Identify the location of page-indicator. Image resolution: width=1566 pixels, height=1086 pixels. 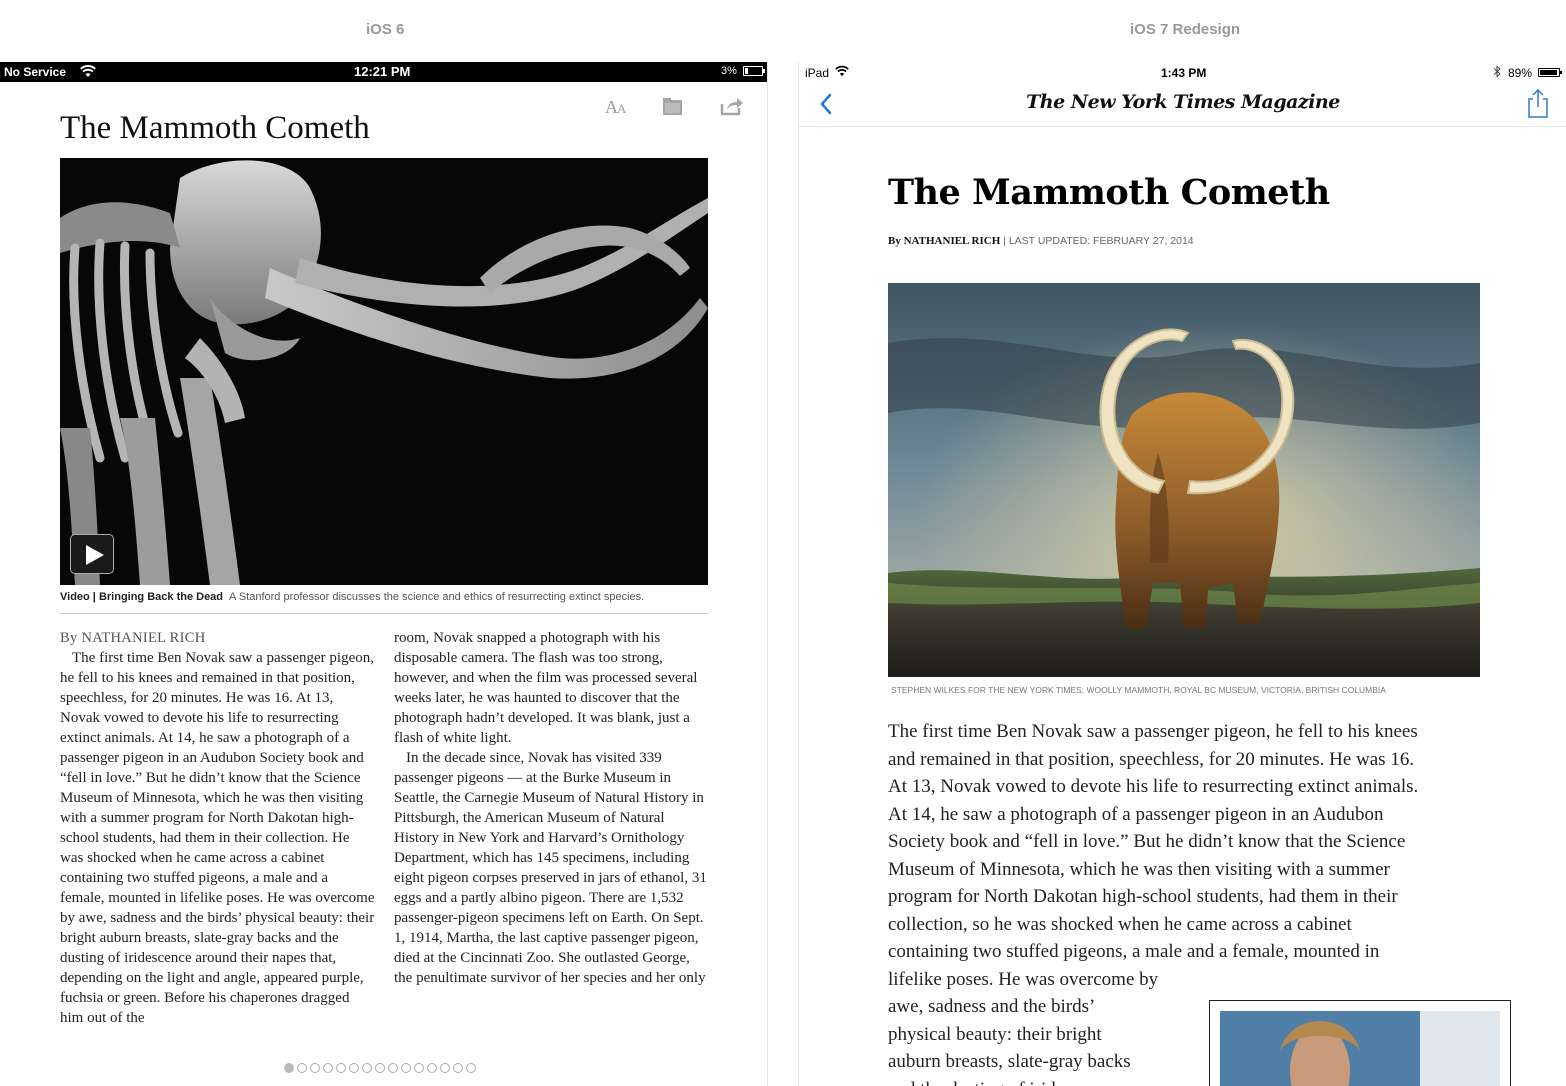
(380, 1068).